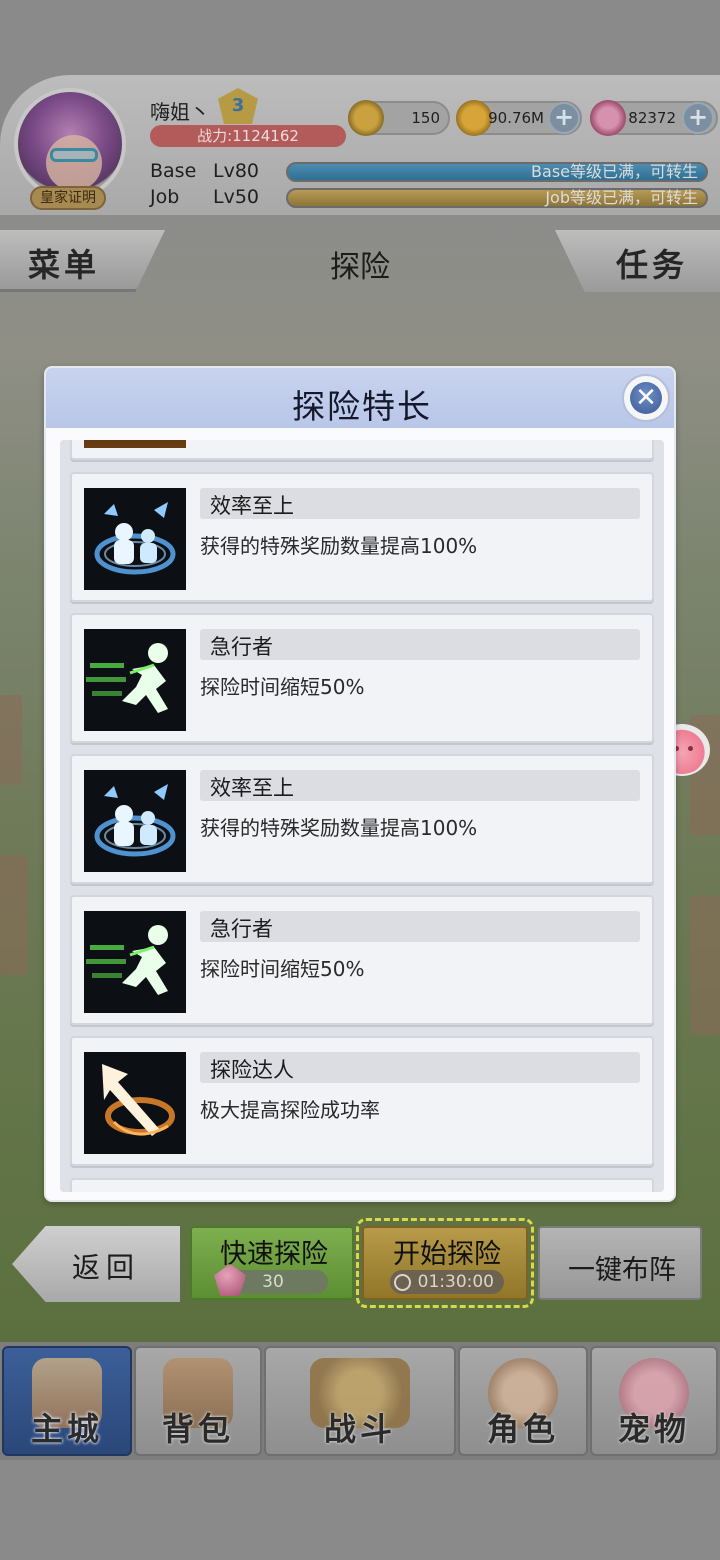 The width and height of the screenshot is (720, 1560). I want to click on coin-counter: 150, so click(399, 118).